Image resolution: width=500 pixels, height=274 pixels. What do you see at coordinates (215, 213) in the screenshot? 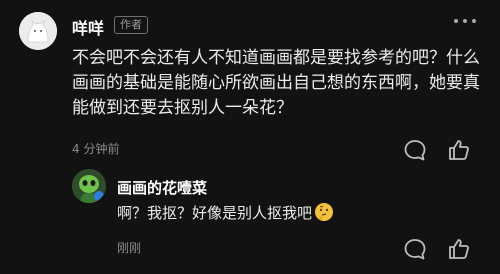
I see `reply-text-content: 啊？我抠？好像是别人抠我吧` at bounding box center [215, 213].